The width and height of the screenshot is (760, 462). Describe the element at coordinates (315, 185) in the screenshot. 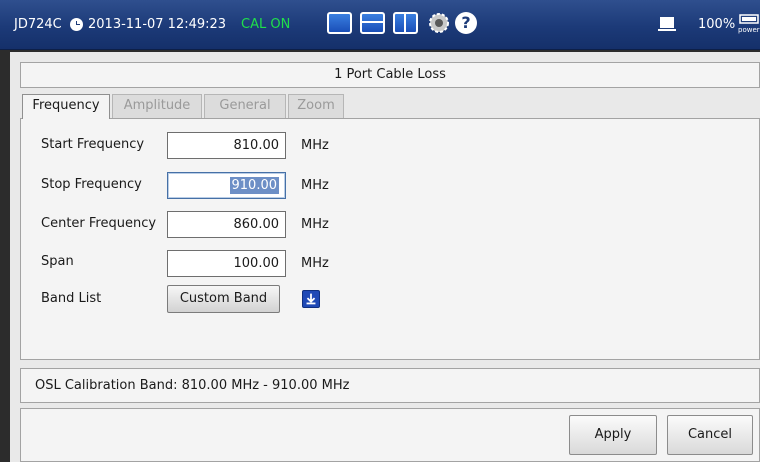

I see `stop-frequency-unit: MHz` at that location.